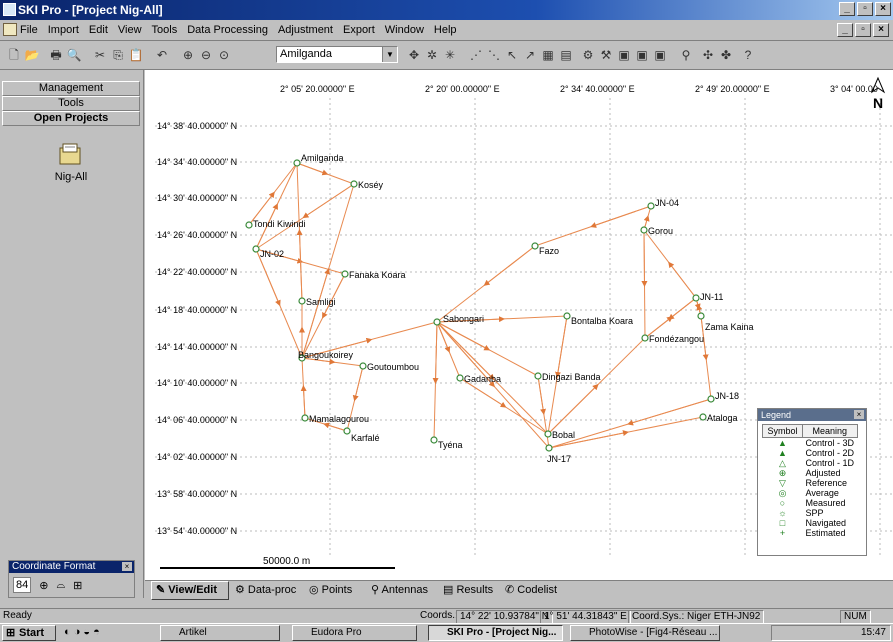  I want to click on help-pointer-icon: ?, so click(748, 55).